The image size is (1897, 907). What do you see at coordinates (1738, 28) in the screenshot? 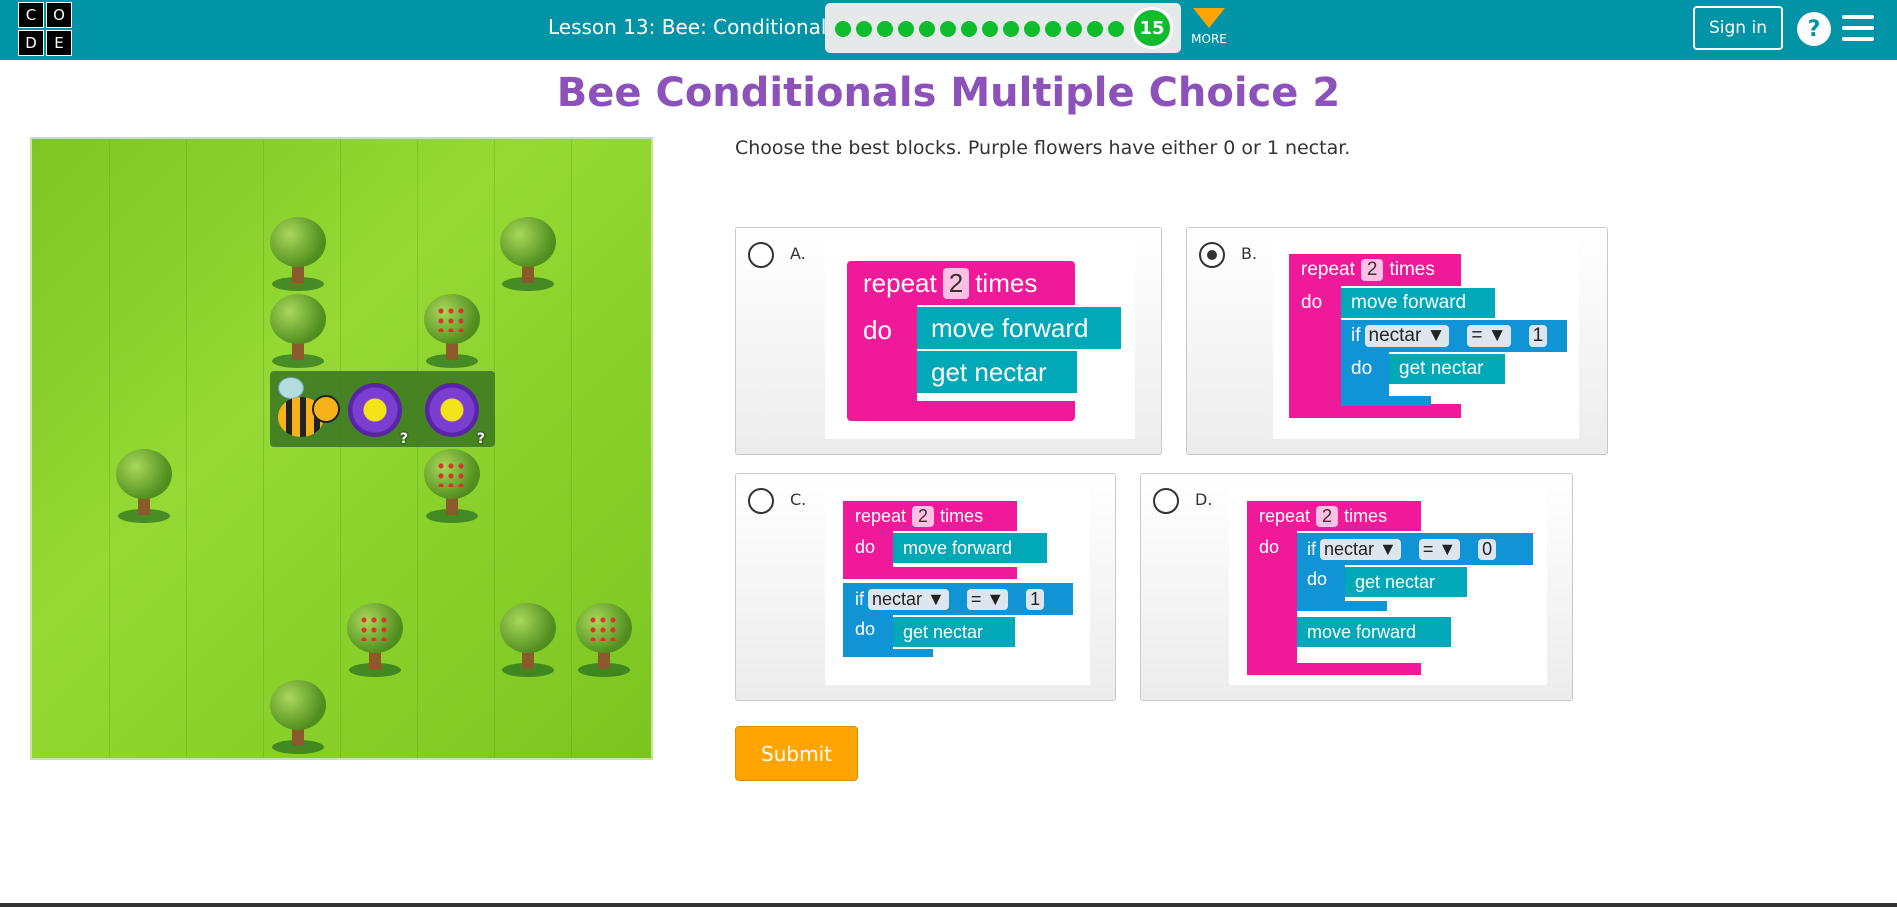
I see `sign-in-button: Sign in` at bounding box center [1738, 28].